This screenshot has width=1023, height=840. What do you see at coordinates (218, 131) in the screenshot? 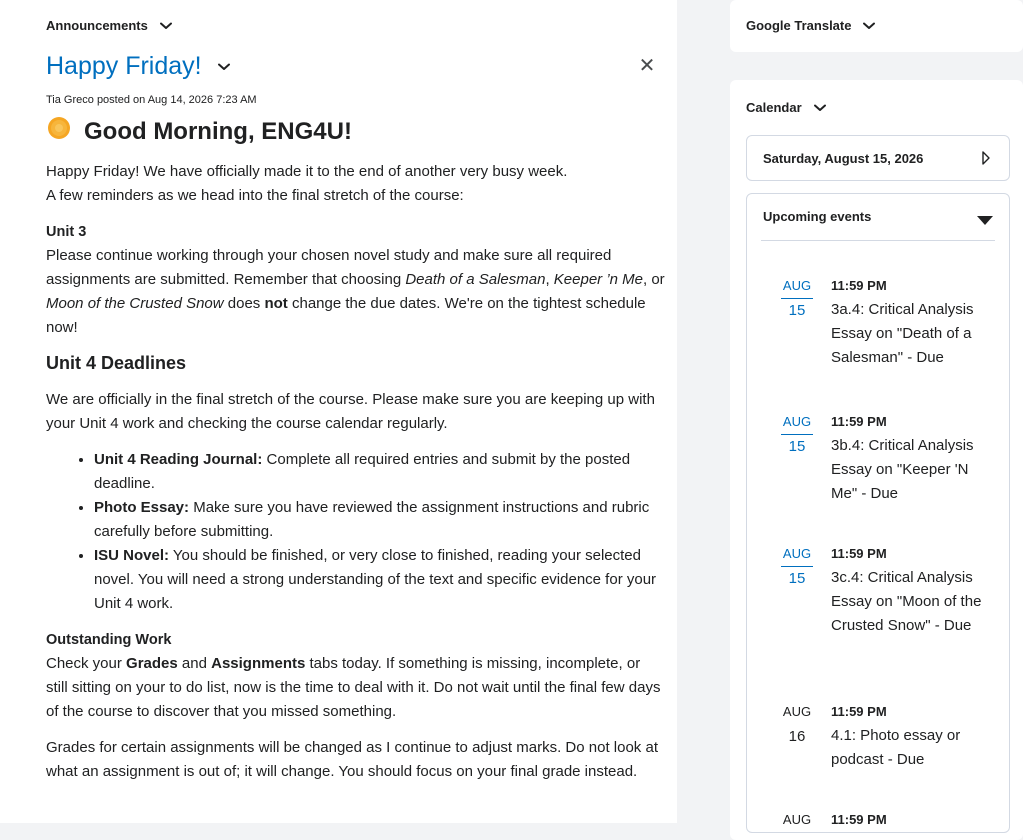
I see `greeting-text: Good Morning, ENG4U!` at bounding box center [218, 131].